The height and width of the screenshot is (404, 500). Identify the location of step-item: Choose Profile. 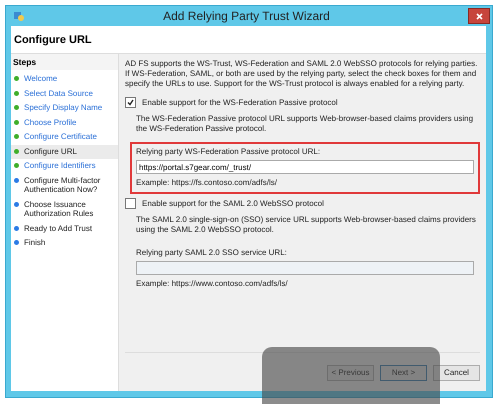
(64, 123).